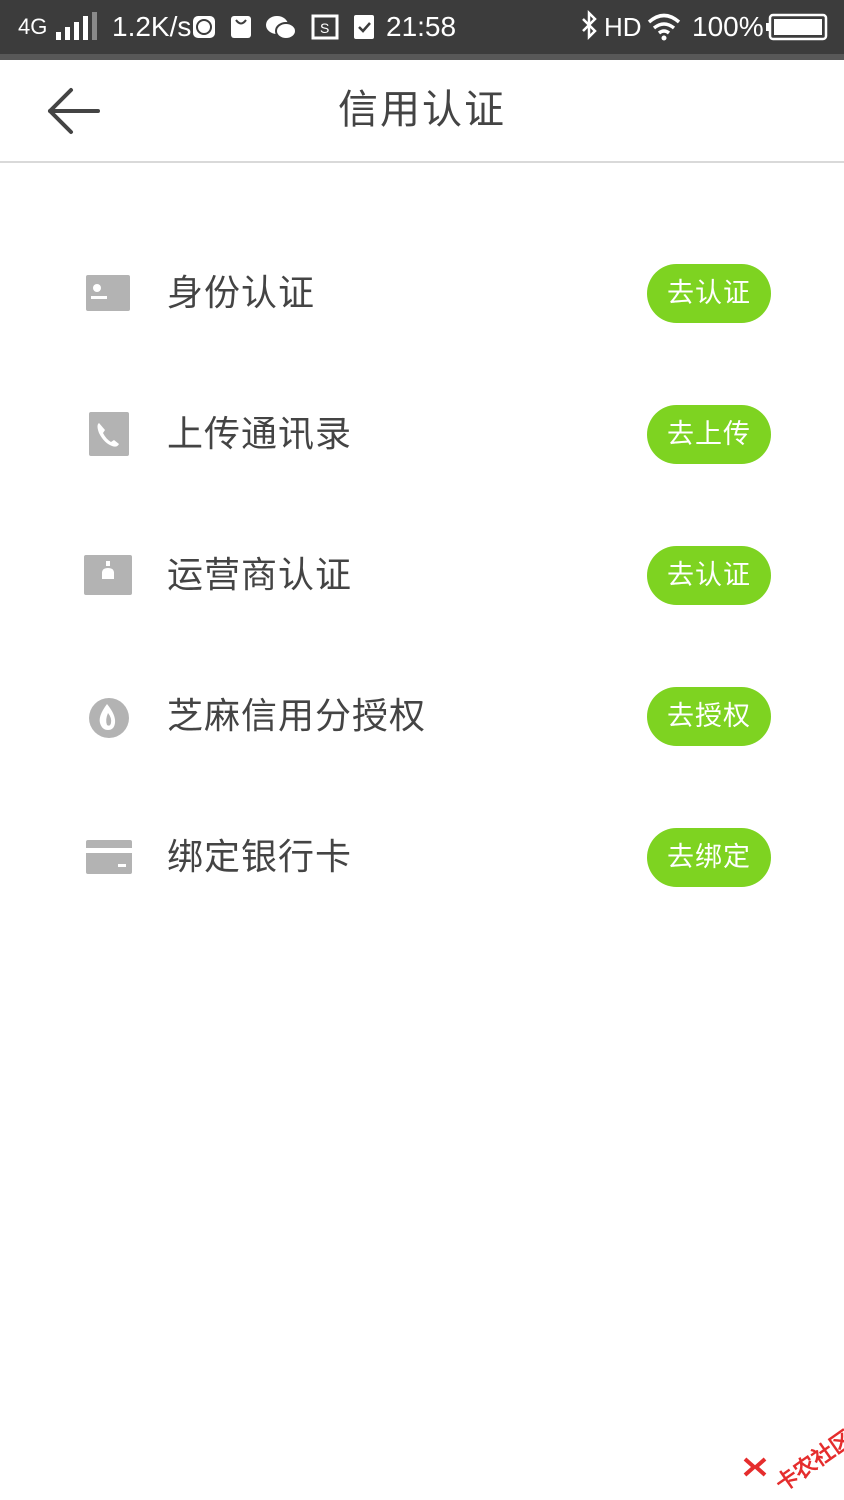 This screenshot has height=1500, width=844. I want to click on clipboard-check-icon, so click(364, 27).